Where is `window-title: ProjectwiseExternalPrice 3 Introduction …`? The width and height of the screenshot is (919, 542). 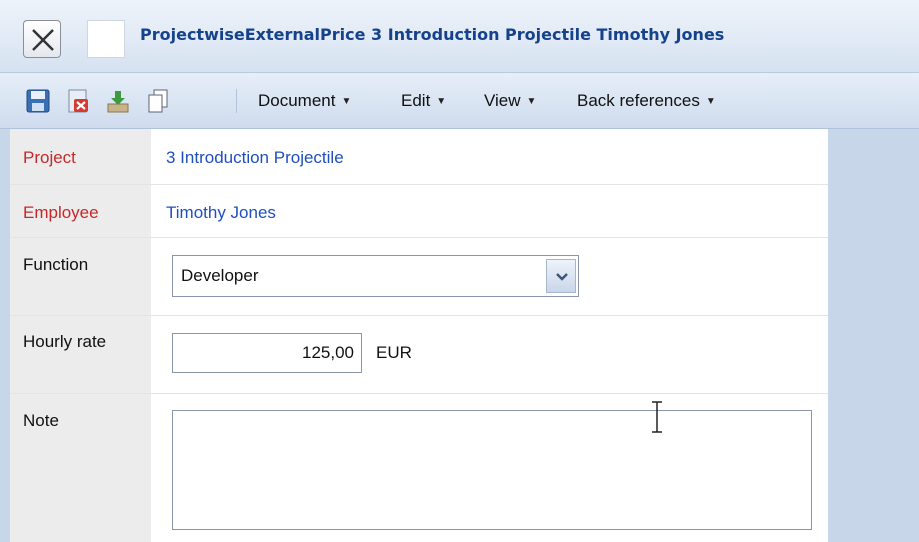
window-title: ProjectwiseExternalPrice 3 Introduction … is located at coordinates (432, 34).